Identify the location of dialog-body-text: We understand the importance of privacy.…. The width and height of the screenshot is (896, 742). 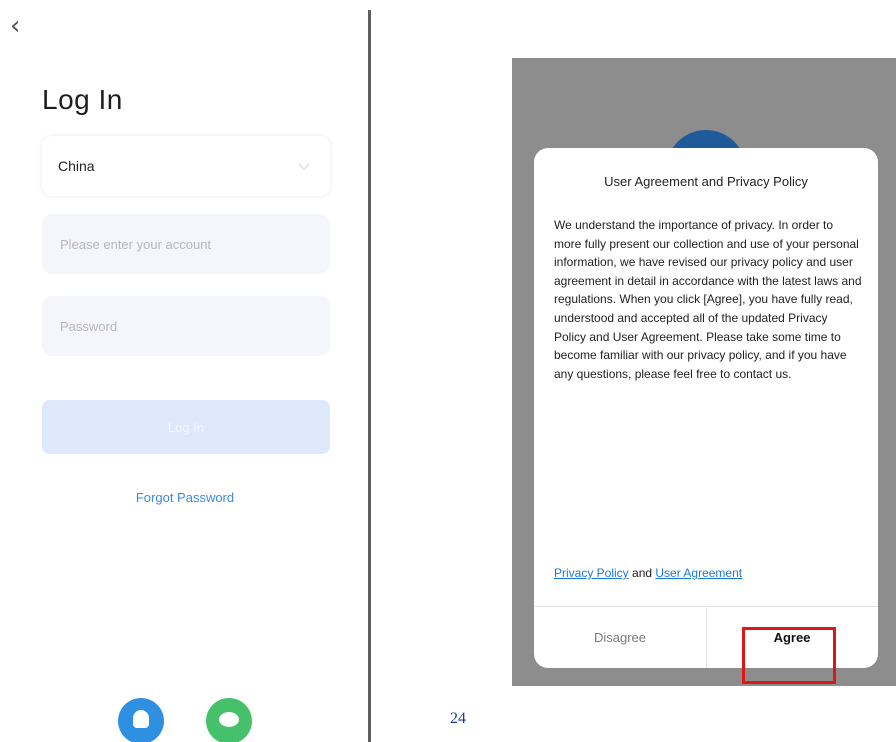
(708, 299).